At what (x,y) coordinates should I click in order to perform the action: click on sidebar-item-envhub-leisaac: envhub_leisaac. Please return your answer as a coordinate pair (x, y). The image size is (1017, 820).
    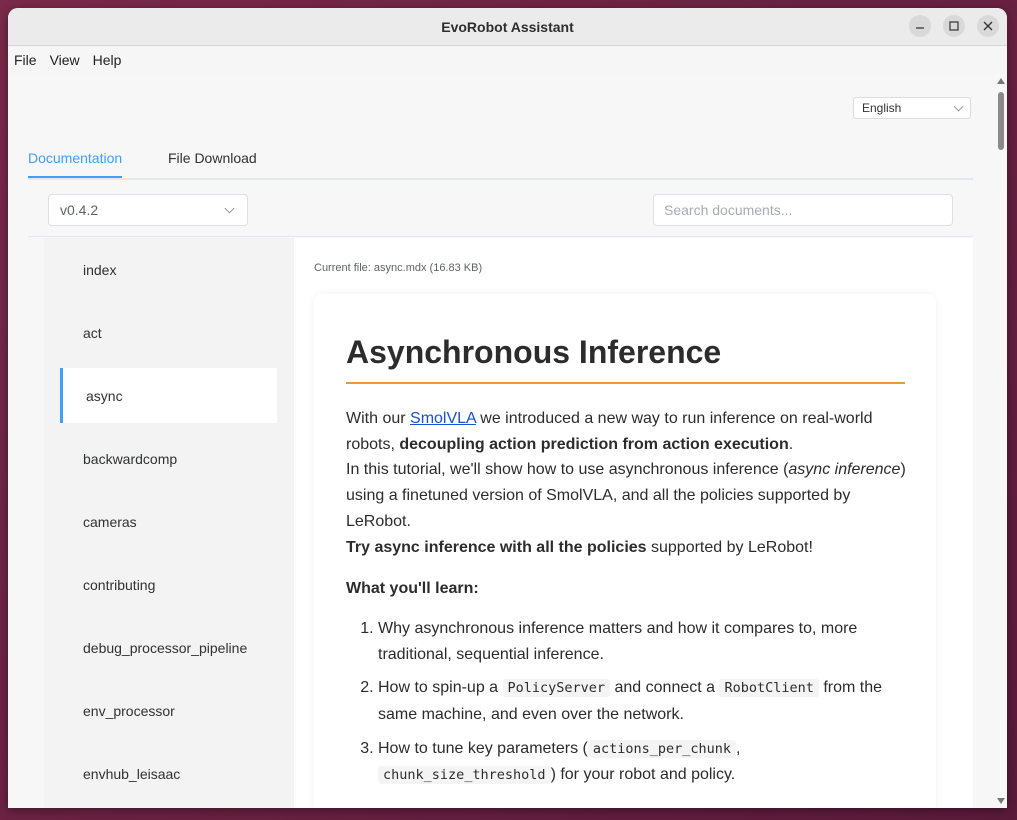
    Looking at the image, I should click on (168, 773).